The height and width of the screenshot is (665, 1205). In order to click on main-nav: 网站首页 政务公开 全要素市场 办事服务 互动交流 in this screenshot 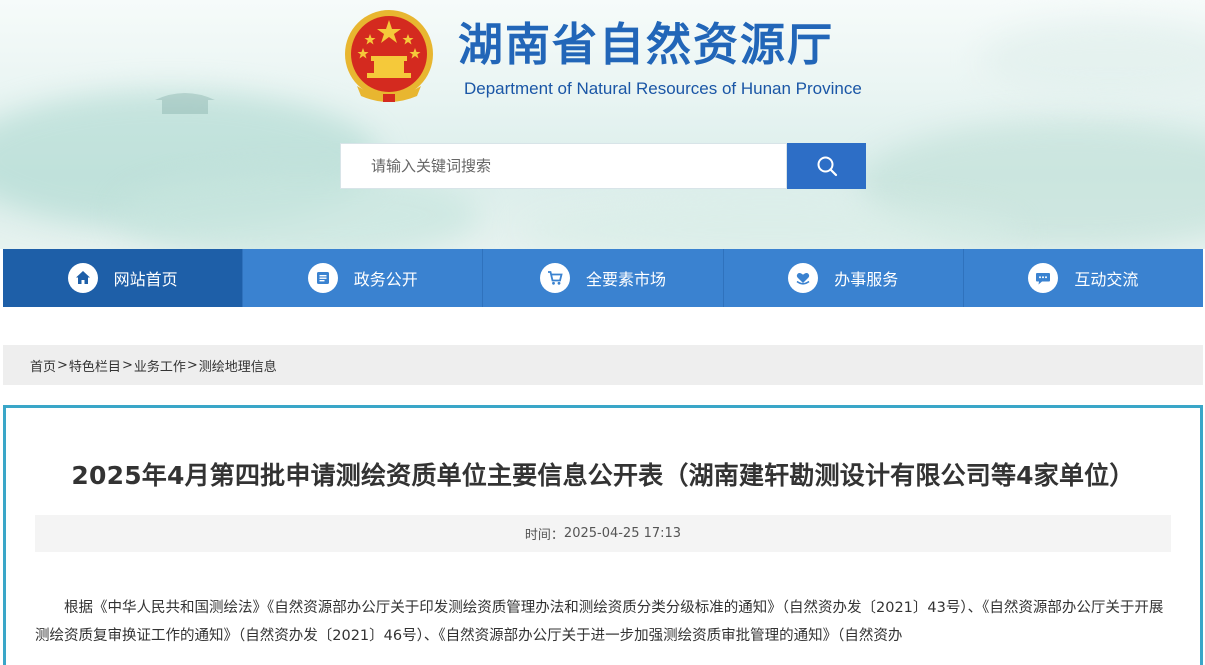, I will do `click(603, 278)`.